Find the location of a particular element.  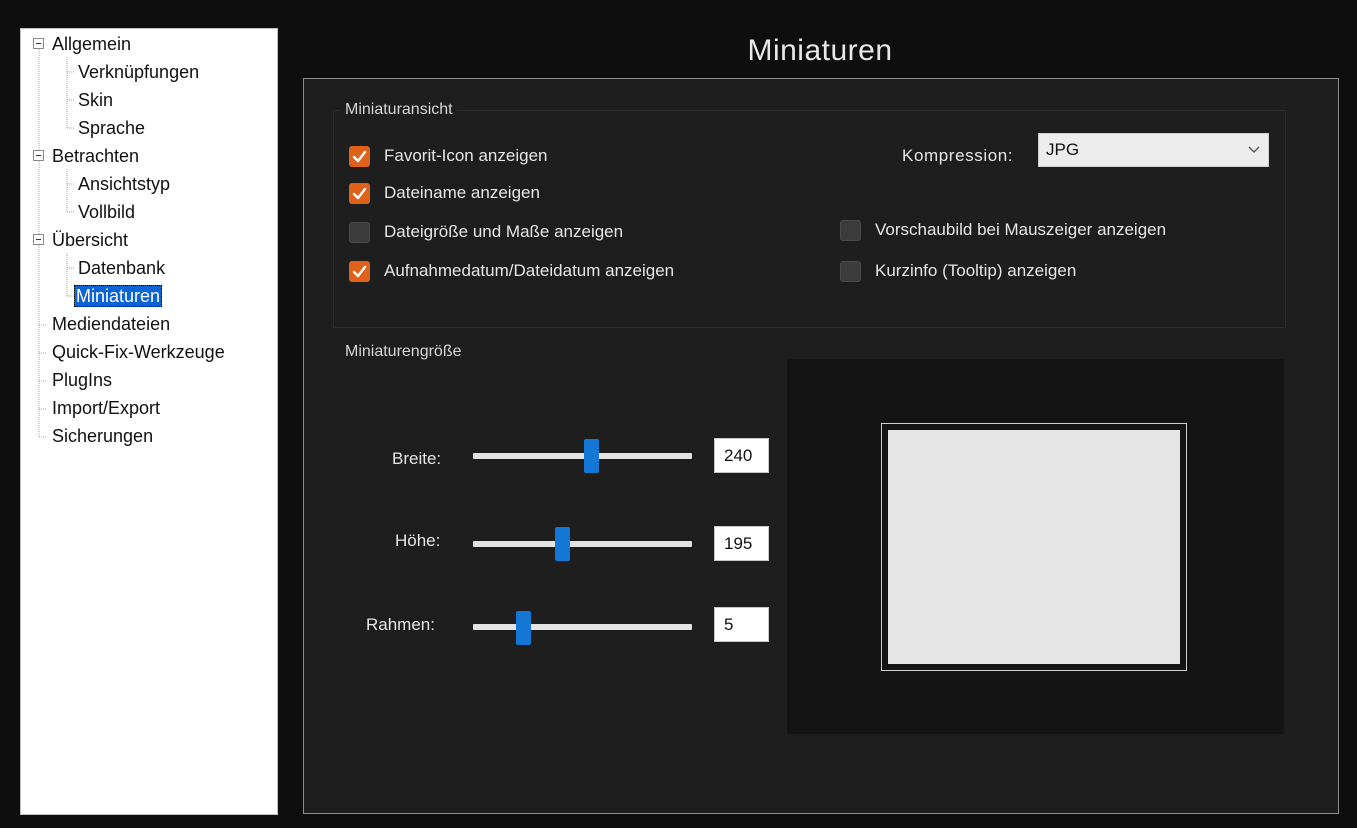

tree-item-allgemein: Allgemein is located at coordinates (91, 44).